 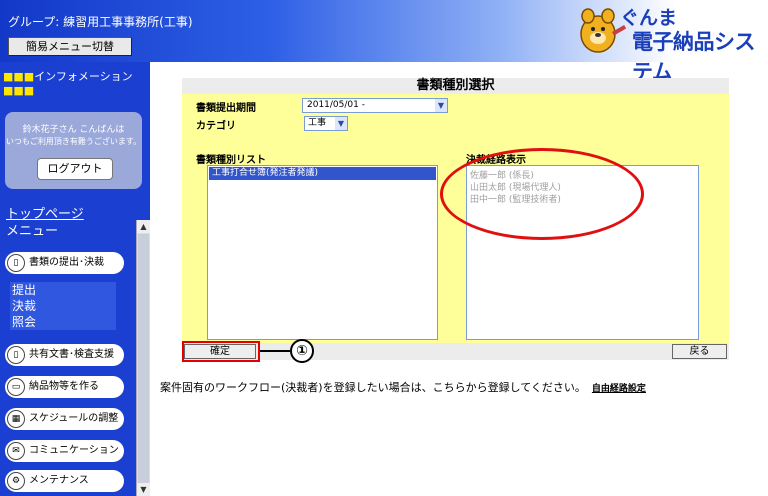 I want to click on menu-deliverables: ▭ 納品物等を作る, so click(x=64, y=387).